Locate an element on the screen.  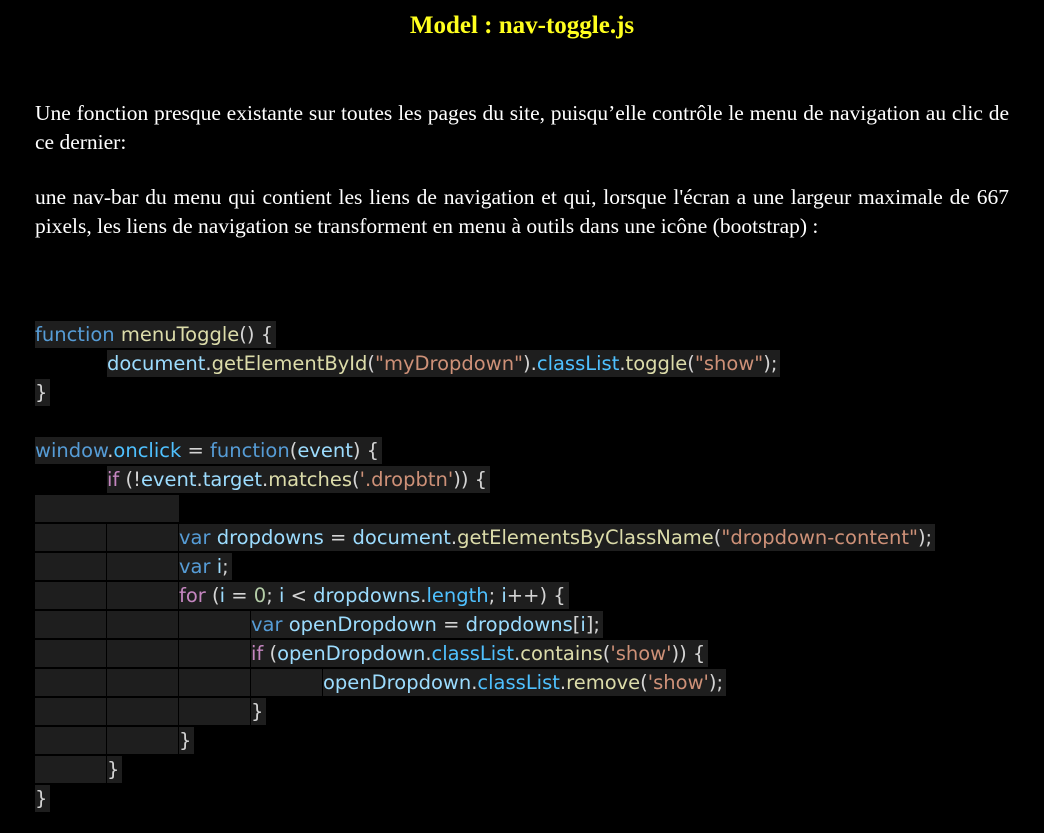
code-line is located at coordinates (485, 509).